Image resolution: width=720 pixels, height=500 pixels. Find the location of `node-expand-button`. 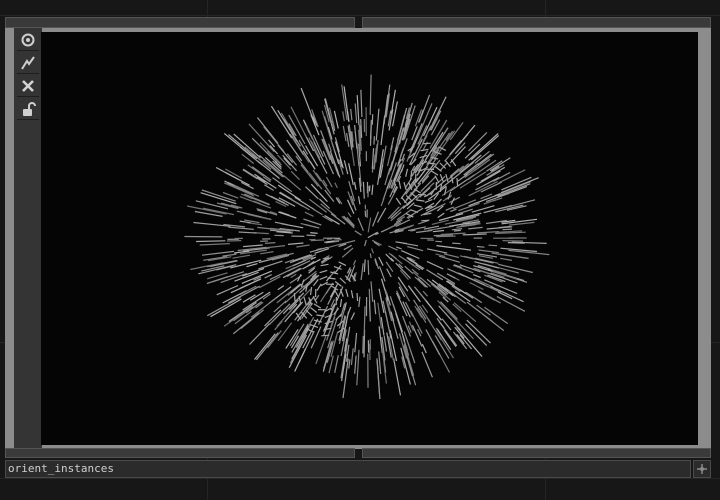

node-expand-button is located at coordinates (702, 469).